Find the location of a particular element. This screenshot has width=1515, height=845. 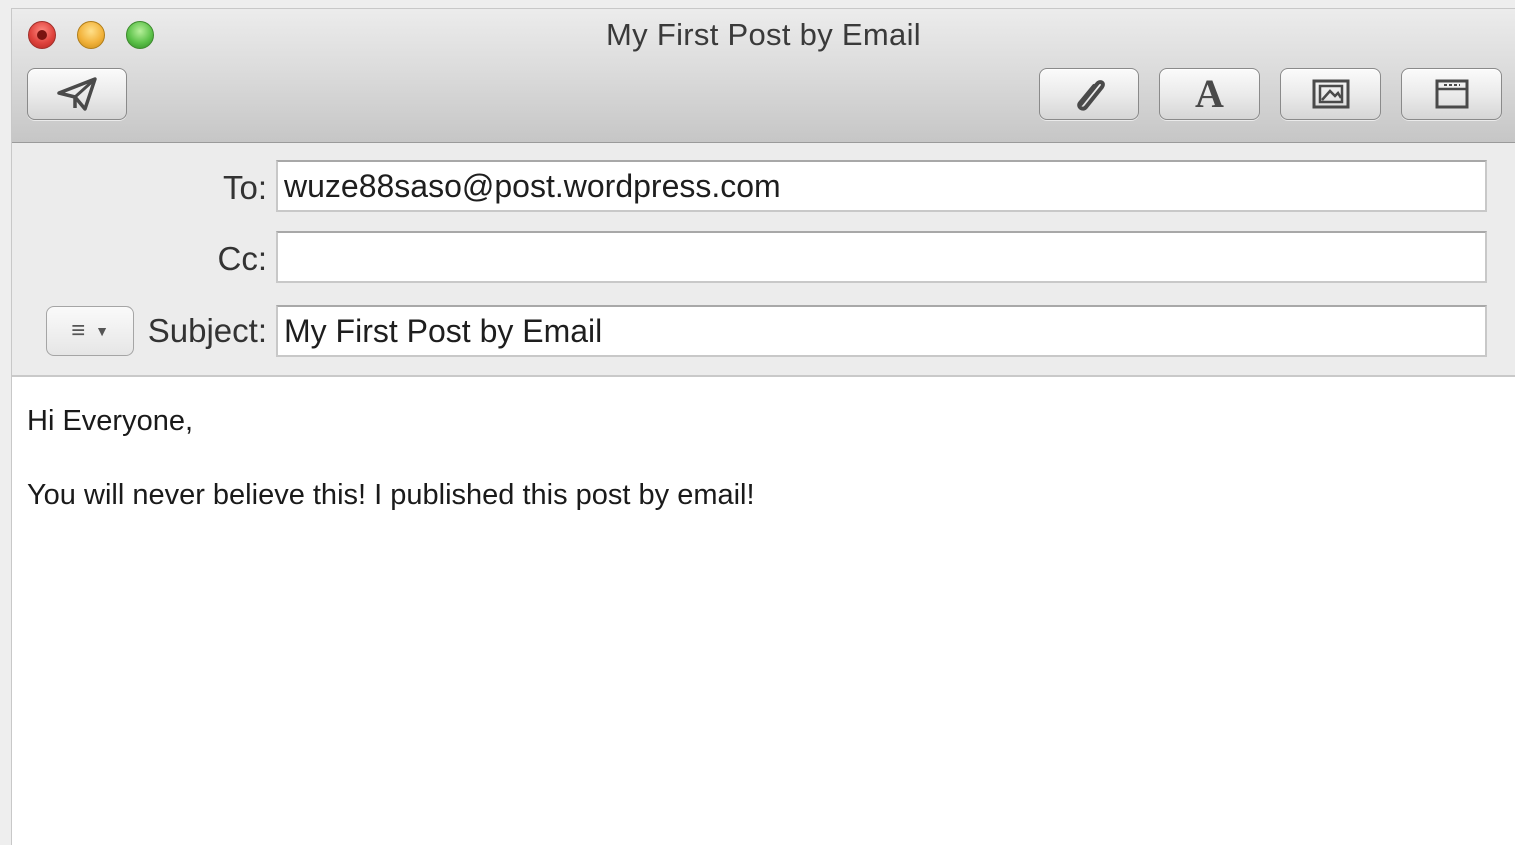

to-field: wuze88saso@post.wordpress.com is located at coordinates (881, 186).